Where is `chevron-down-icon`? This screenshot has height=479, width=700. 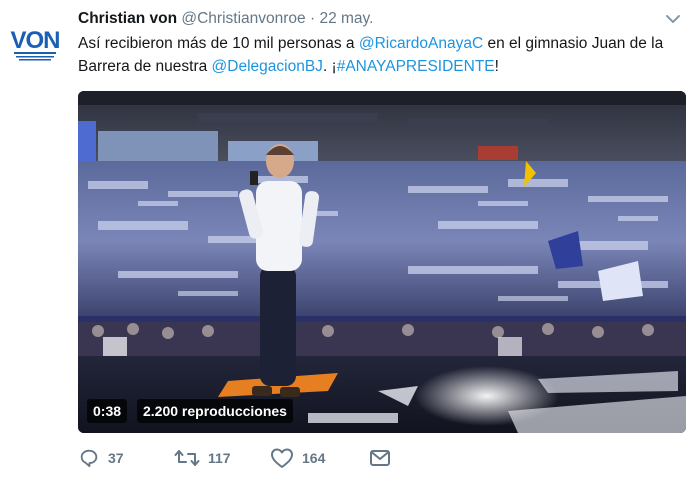 chevron-down-icon is located at coordinates (673, 19).